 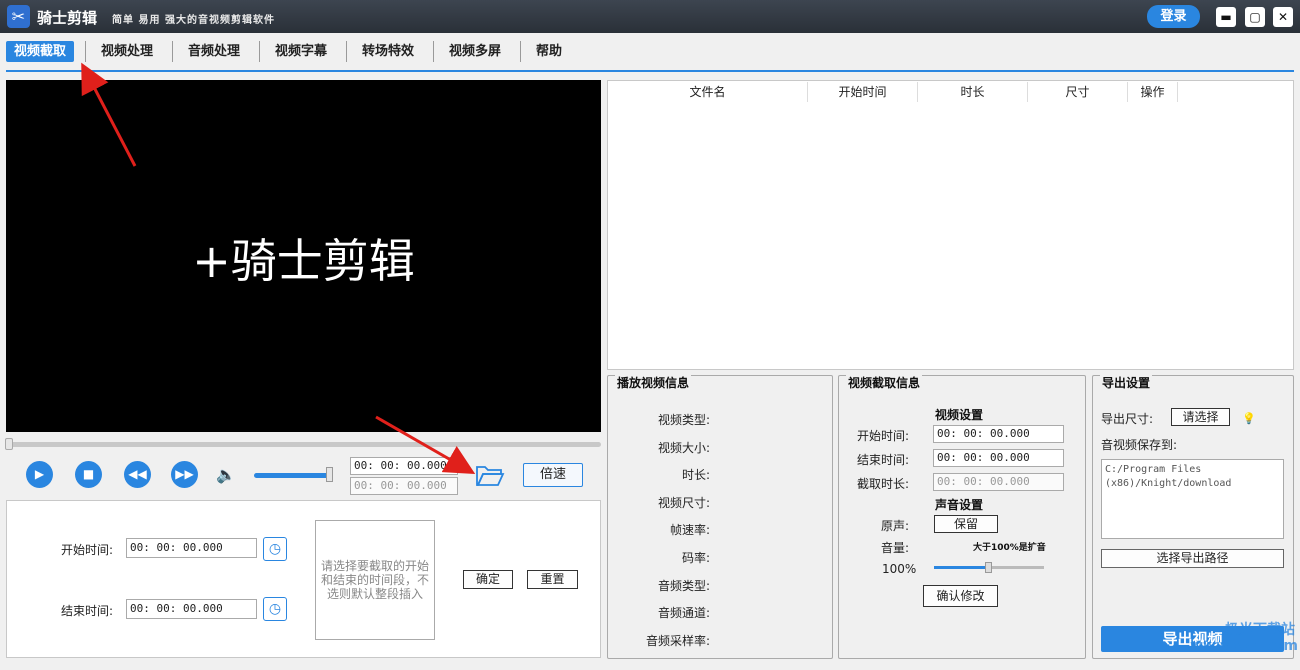 I want to click on fast-forward-icon: ▶▶, so click(x=184, y=474).